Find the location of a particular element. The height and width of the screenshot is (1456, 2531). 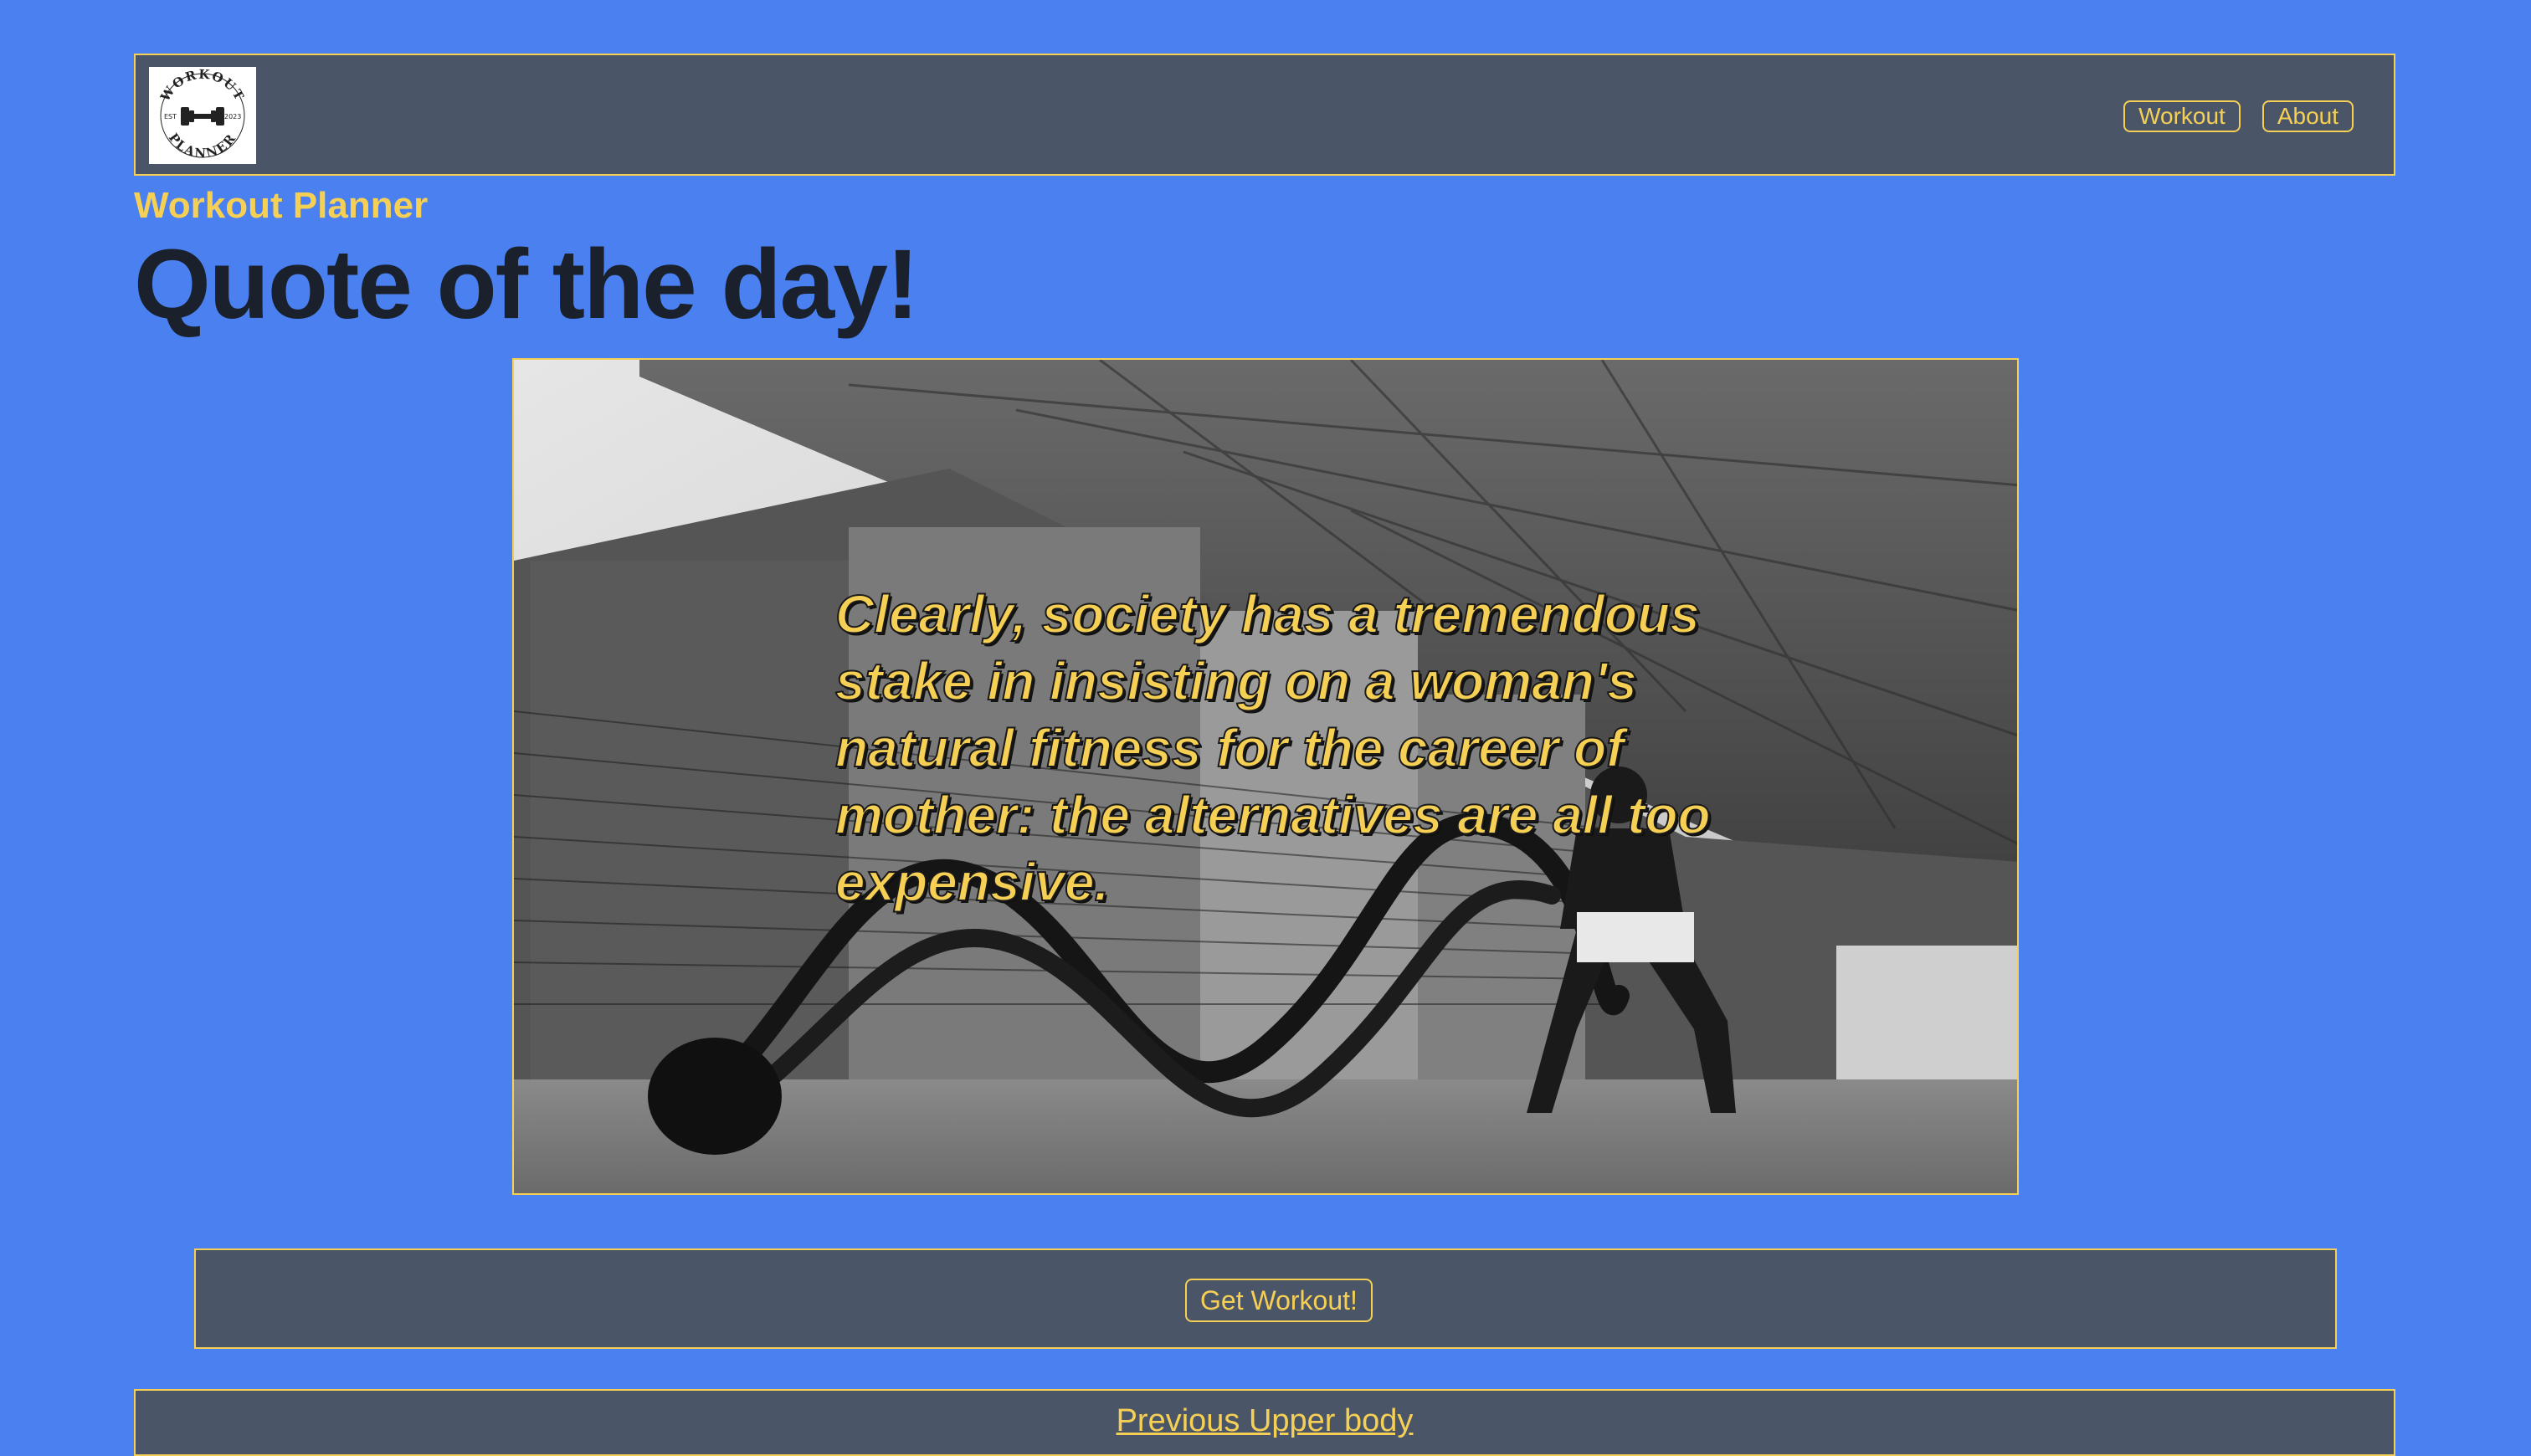

logo-text-top: WORKOUT is located at coordinates (201, 86).